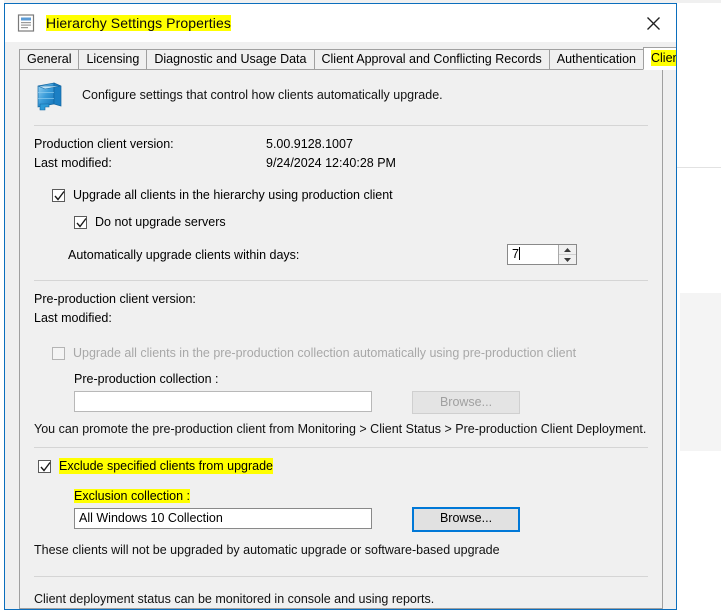 The image size is (721, 610). Describe the element at coordinates (80, 222) in the screenshot. I see `do-not-upgrade-servers-checkbox` at that location.